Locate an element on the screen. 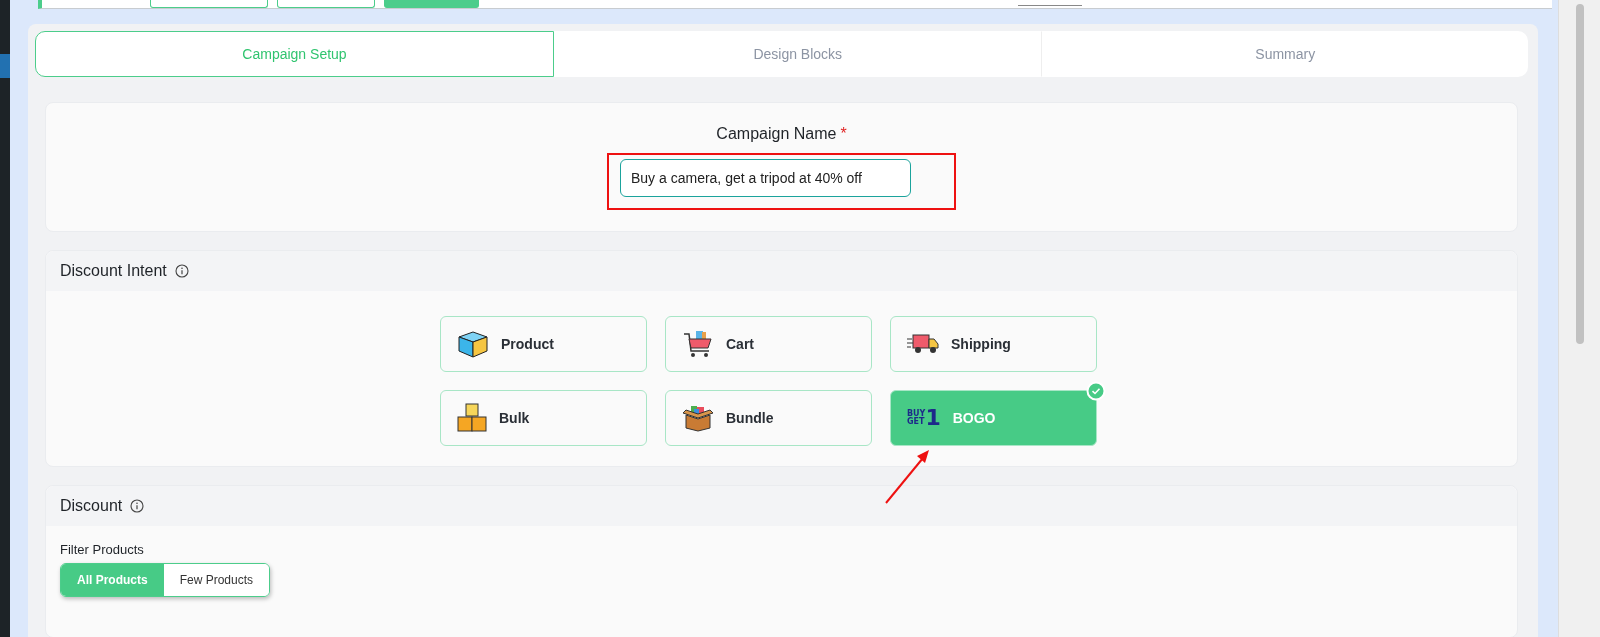 This screenshot has height=637, width=1600. scrollbar-thumb is located at coordinates (1579, 174).